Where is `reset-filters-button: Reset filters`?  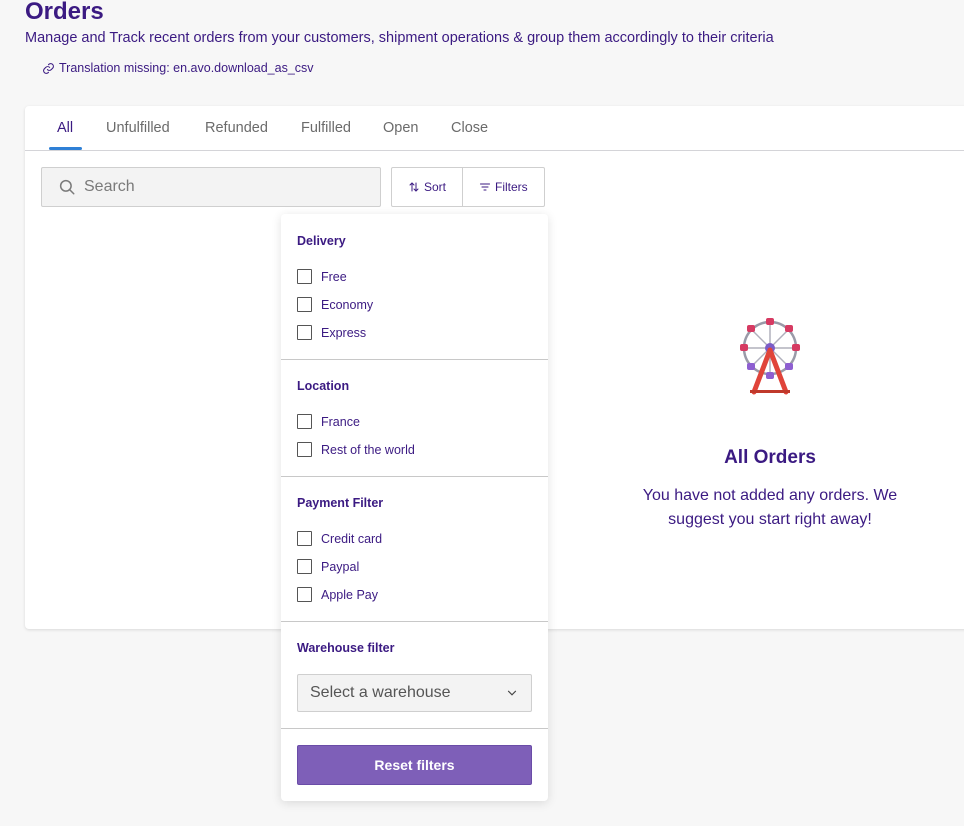 reset-filters-button: Reset filters is located at coordinates (414, 765).